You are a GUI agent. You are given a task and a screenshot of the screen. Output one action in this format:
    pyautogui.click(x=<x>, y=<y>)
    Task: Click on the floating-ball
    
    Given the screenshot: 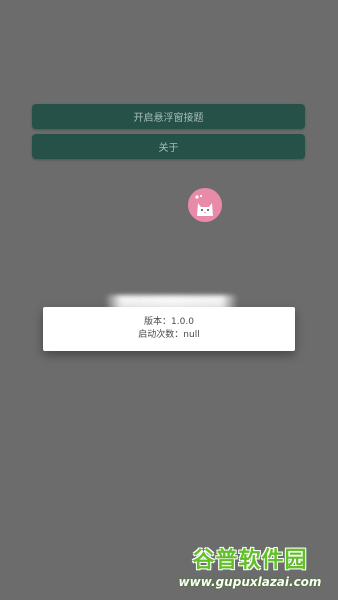 What is the action you would take?
    pyautogui.click(x=205, y=205)
    